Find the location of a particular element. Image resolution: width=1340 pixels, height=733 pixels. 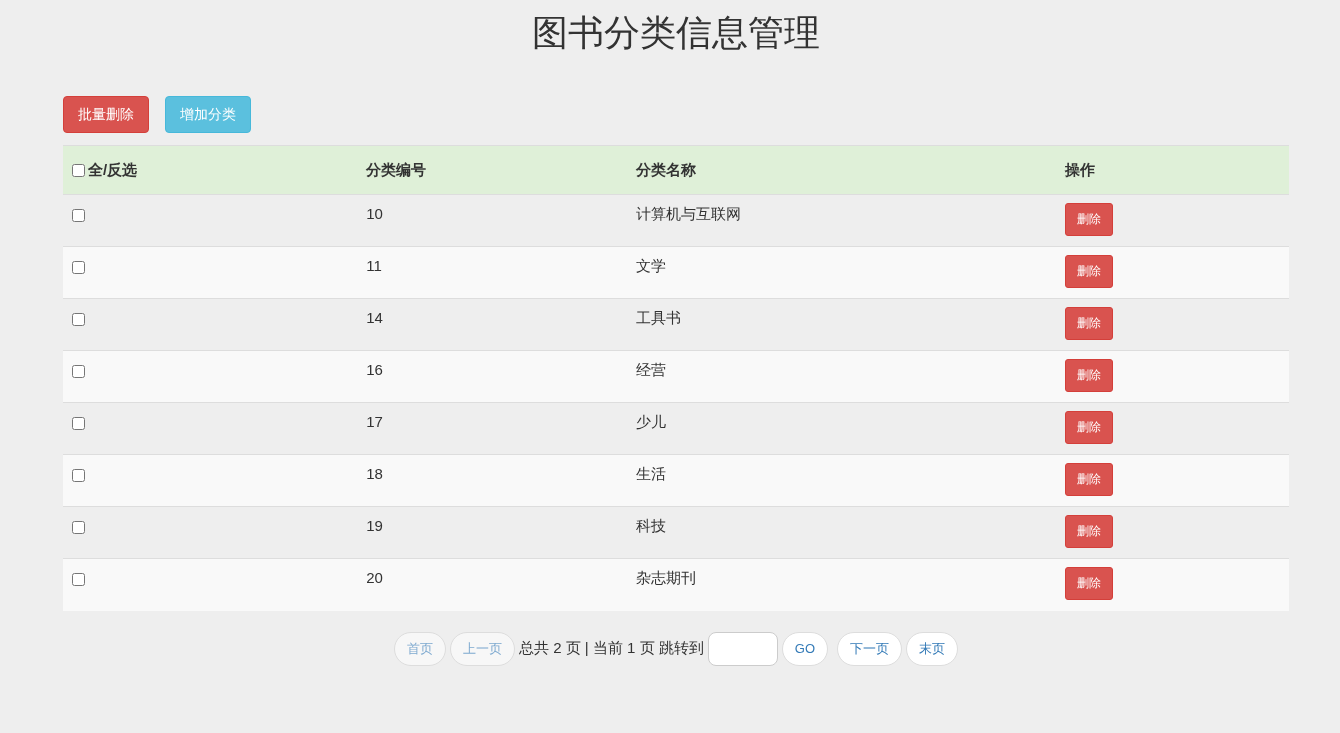

page-summary: 总共 2 页 | 当前 1 页 跳转到 is located at coordinates (611, 648).